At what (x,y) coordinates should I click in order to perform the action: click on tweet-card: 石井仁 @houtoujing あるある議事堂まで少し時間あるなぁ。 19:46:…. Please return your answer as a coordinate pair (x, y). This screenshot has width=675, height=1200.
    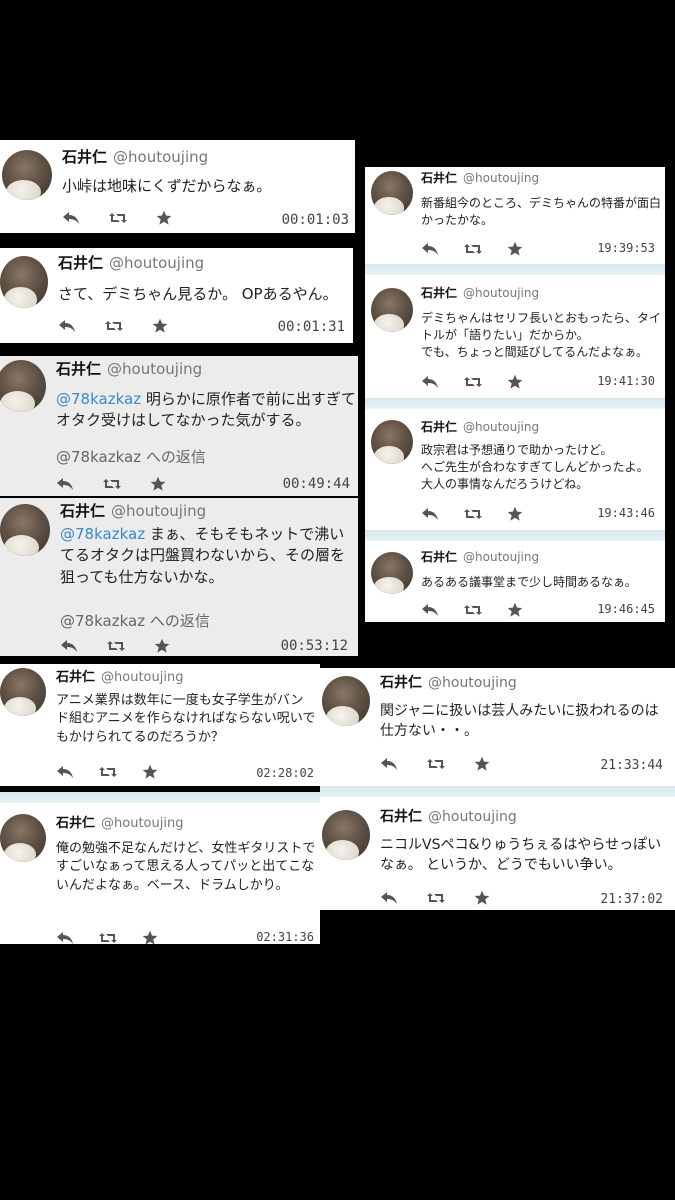
    Looking at the image, I should click on (515, 576).